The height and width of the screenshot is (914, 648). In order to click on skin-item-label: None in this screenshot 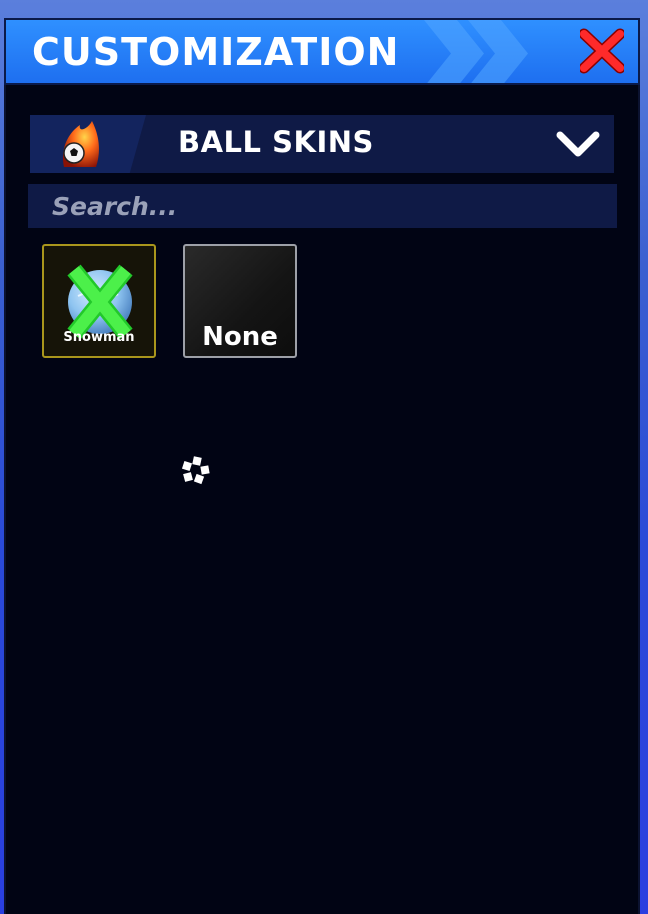, I will do `click(240, 337)`.